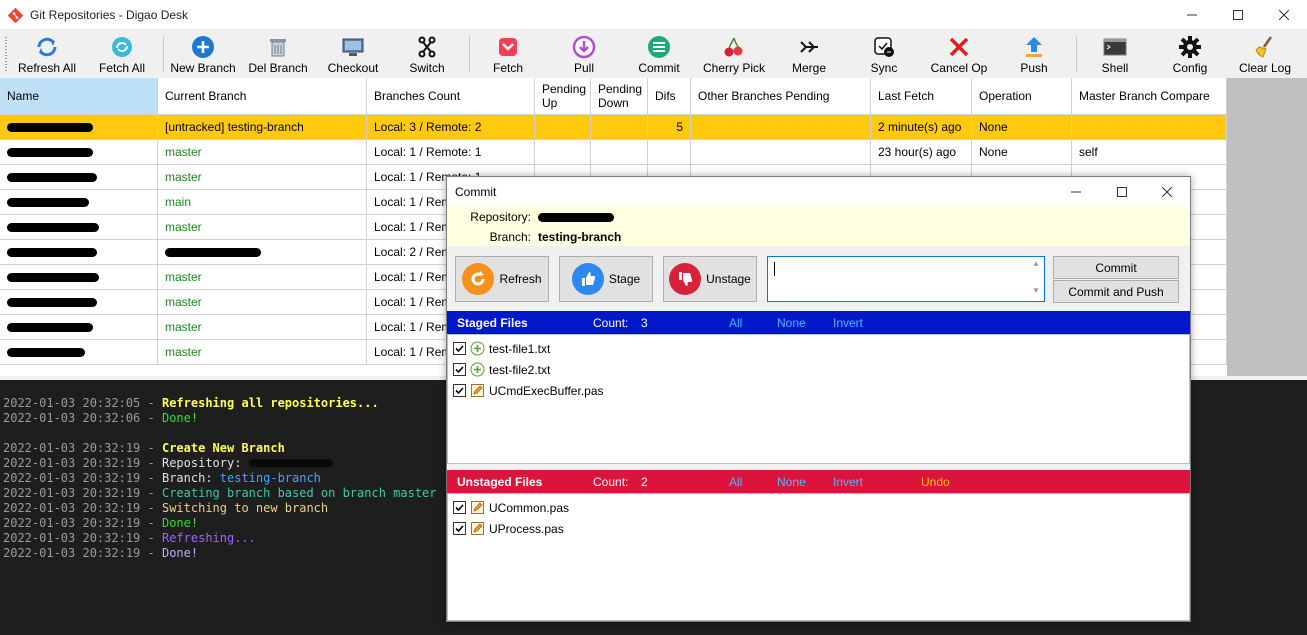  I want to click on column-header-operation: Operation, so click(1022, 96).